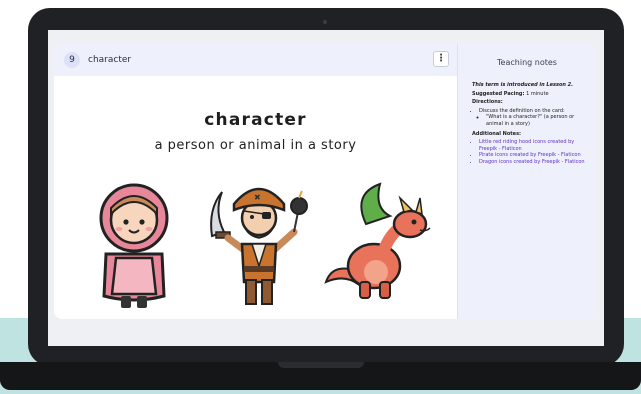 This screenshot has height=394, width=641. I want to click on pacing-value: 1 minute, so click(537, 93).